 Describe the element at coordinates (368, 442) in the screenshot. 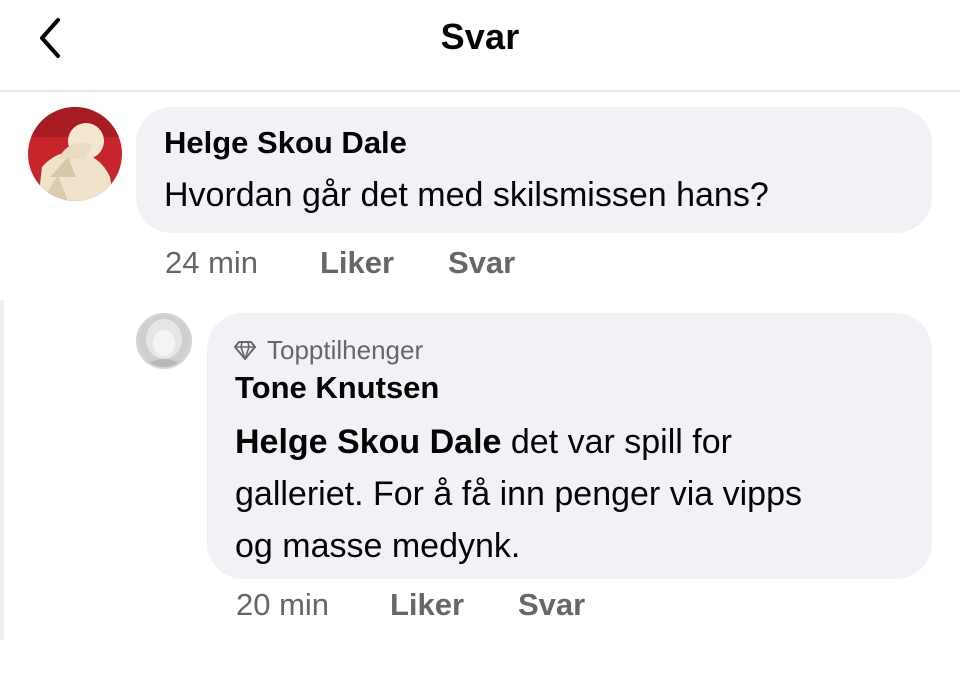

I see `mention-link: Helge Skou Dale` at that location.